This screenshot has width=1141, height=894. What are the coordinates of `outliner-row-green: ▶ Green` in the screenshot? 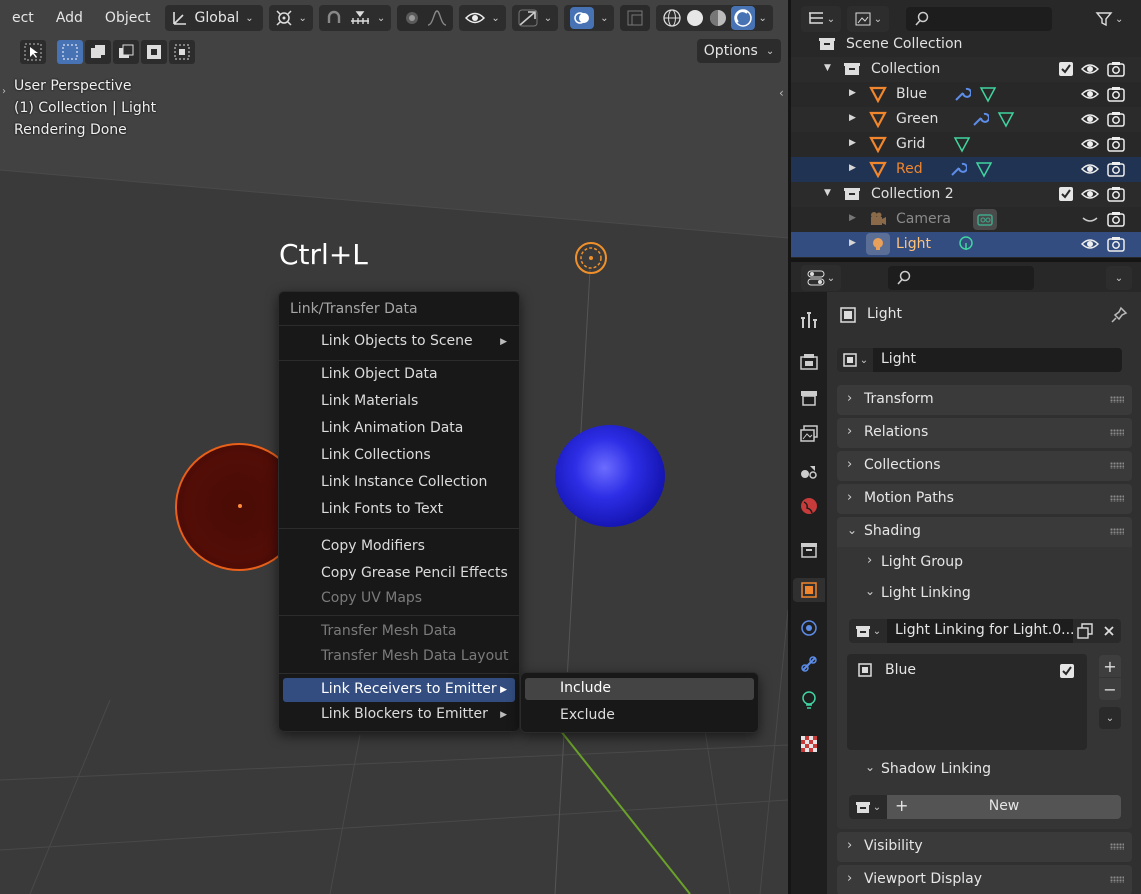 It's located at (966, 119).